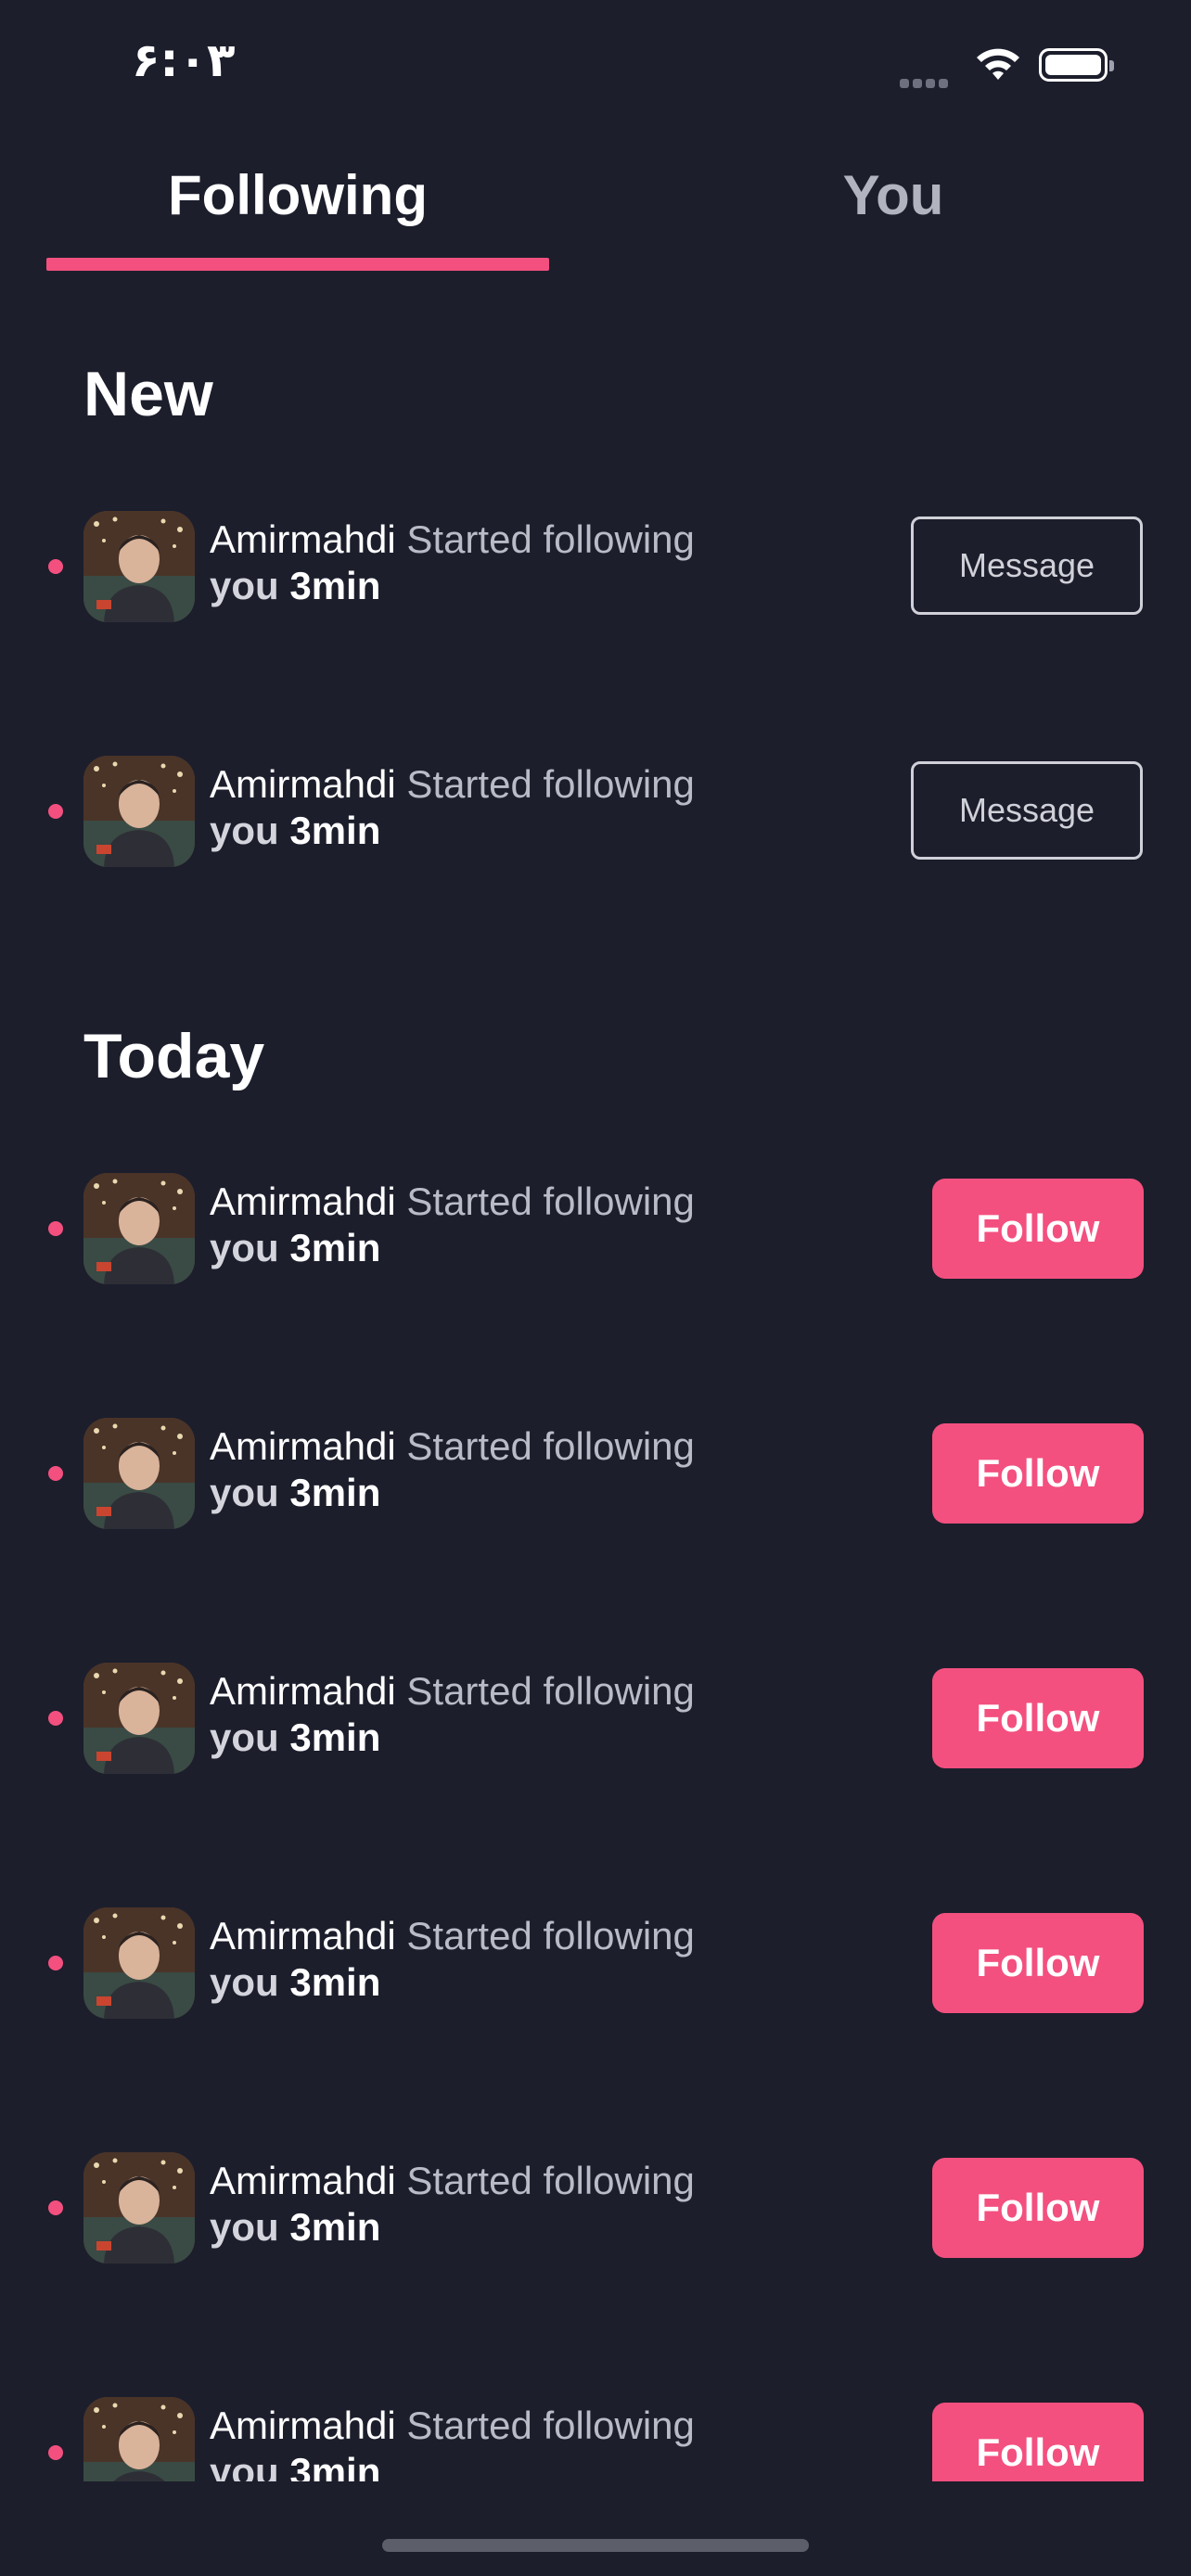 This screenshot has width=1191, height=2576. I want to click on section-title-new: New, so click(148, 394).